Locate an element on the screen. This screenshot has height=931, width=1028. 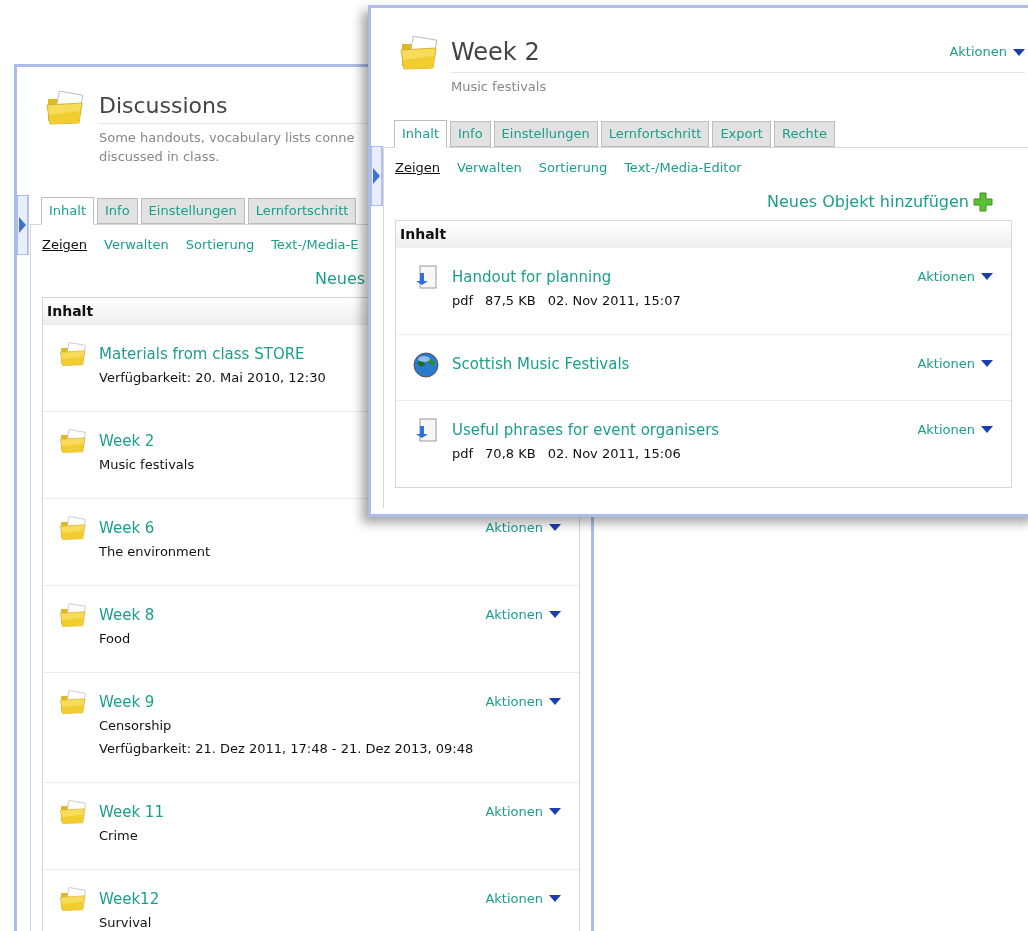
add-object-link: Neues Objekt hinzufügen is located at coordinates (867, 202).